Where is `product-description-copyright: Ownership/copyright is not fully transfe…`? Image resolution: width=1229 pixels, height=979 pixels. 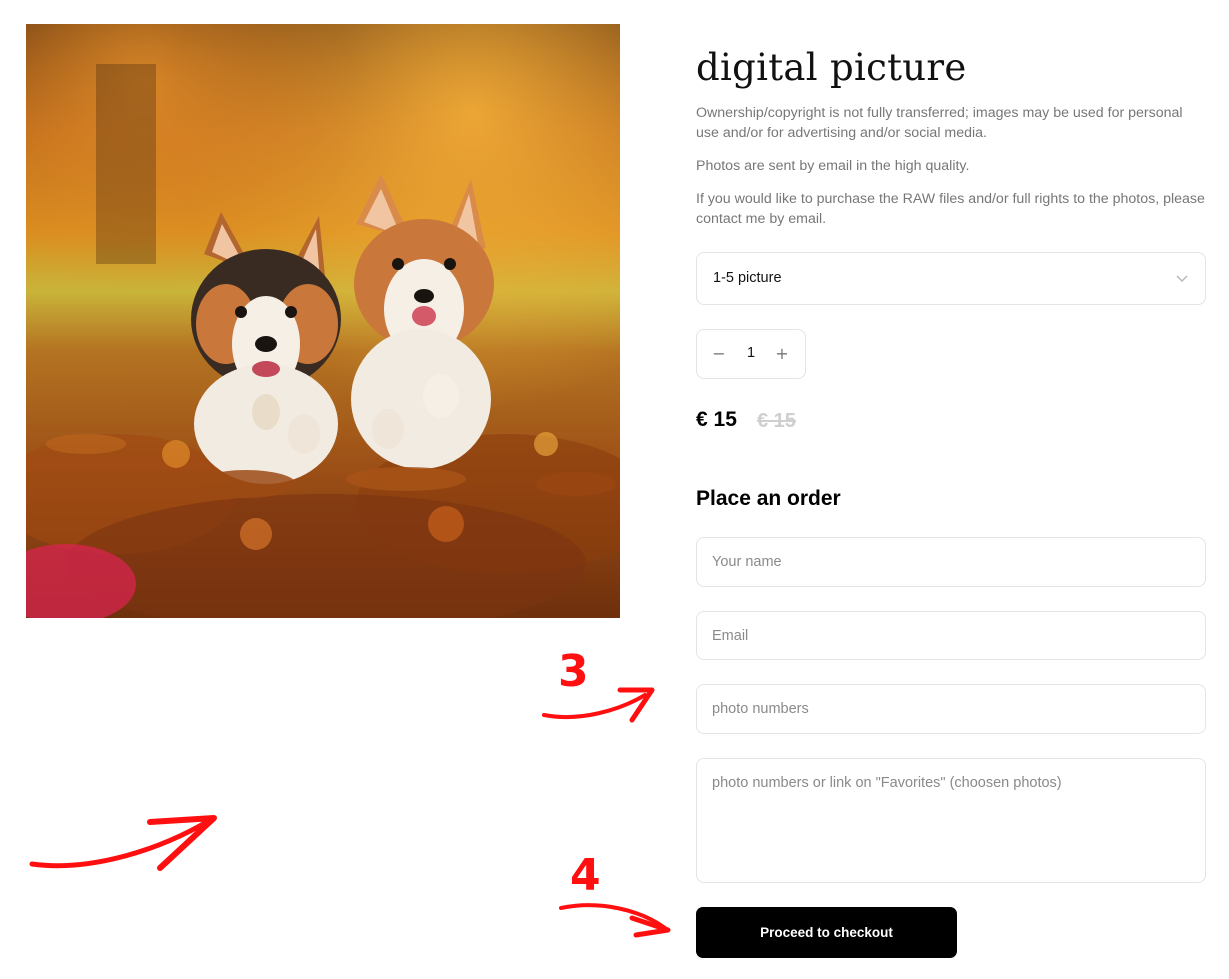 product-description-copyright: Ownership/copyright is not fully transfe… is located at coordinates (939, 123).